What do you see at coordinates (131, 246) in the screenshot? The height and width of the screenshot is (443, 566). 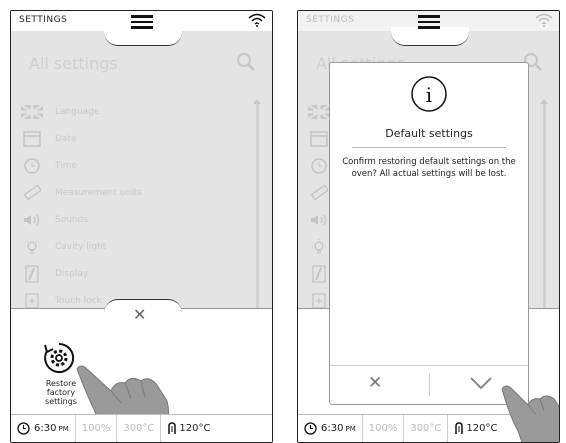 I see `settings-item-light: Cavity light` at bounding box center [131, 246].